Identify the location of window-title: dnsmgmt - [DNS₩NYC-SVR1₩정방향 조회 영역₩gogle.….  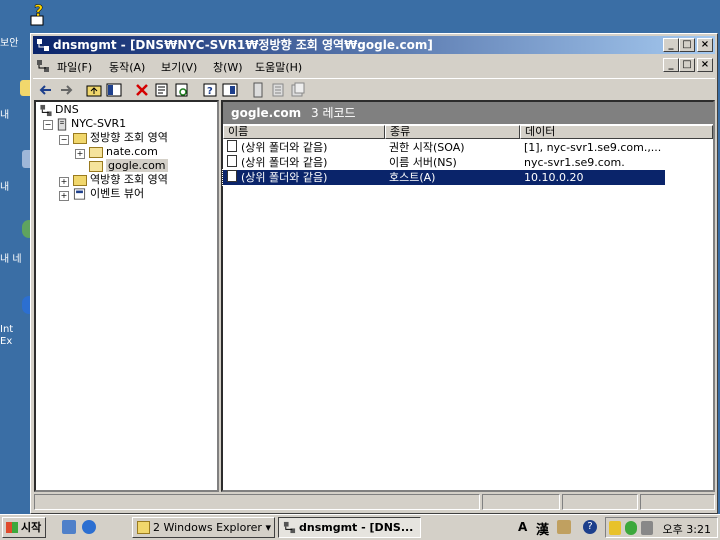
(243, 45).